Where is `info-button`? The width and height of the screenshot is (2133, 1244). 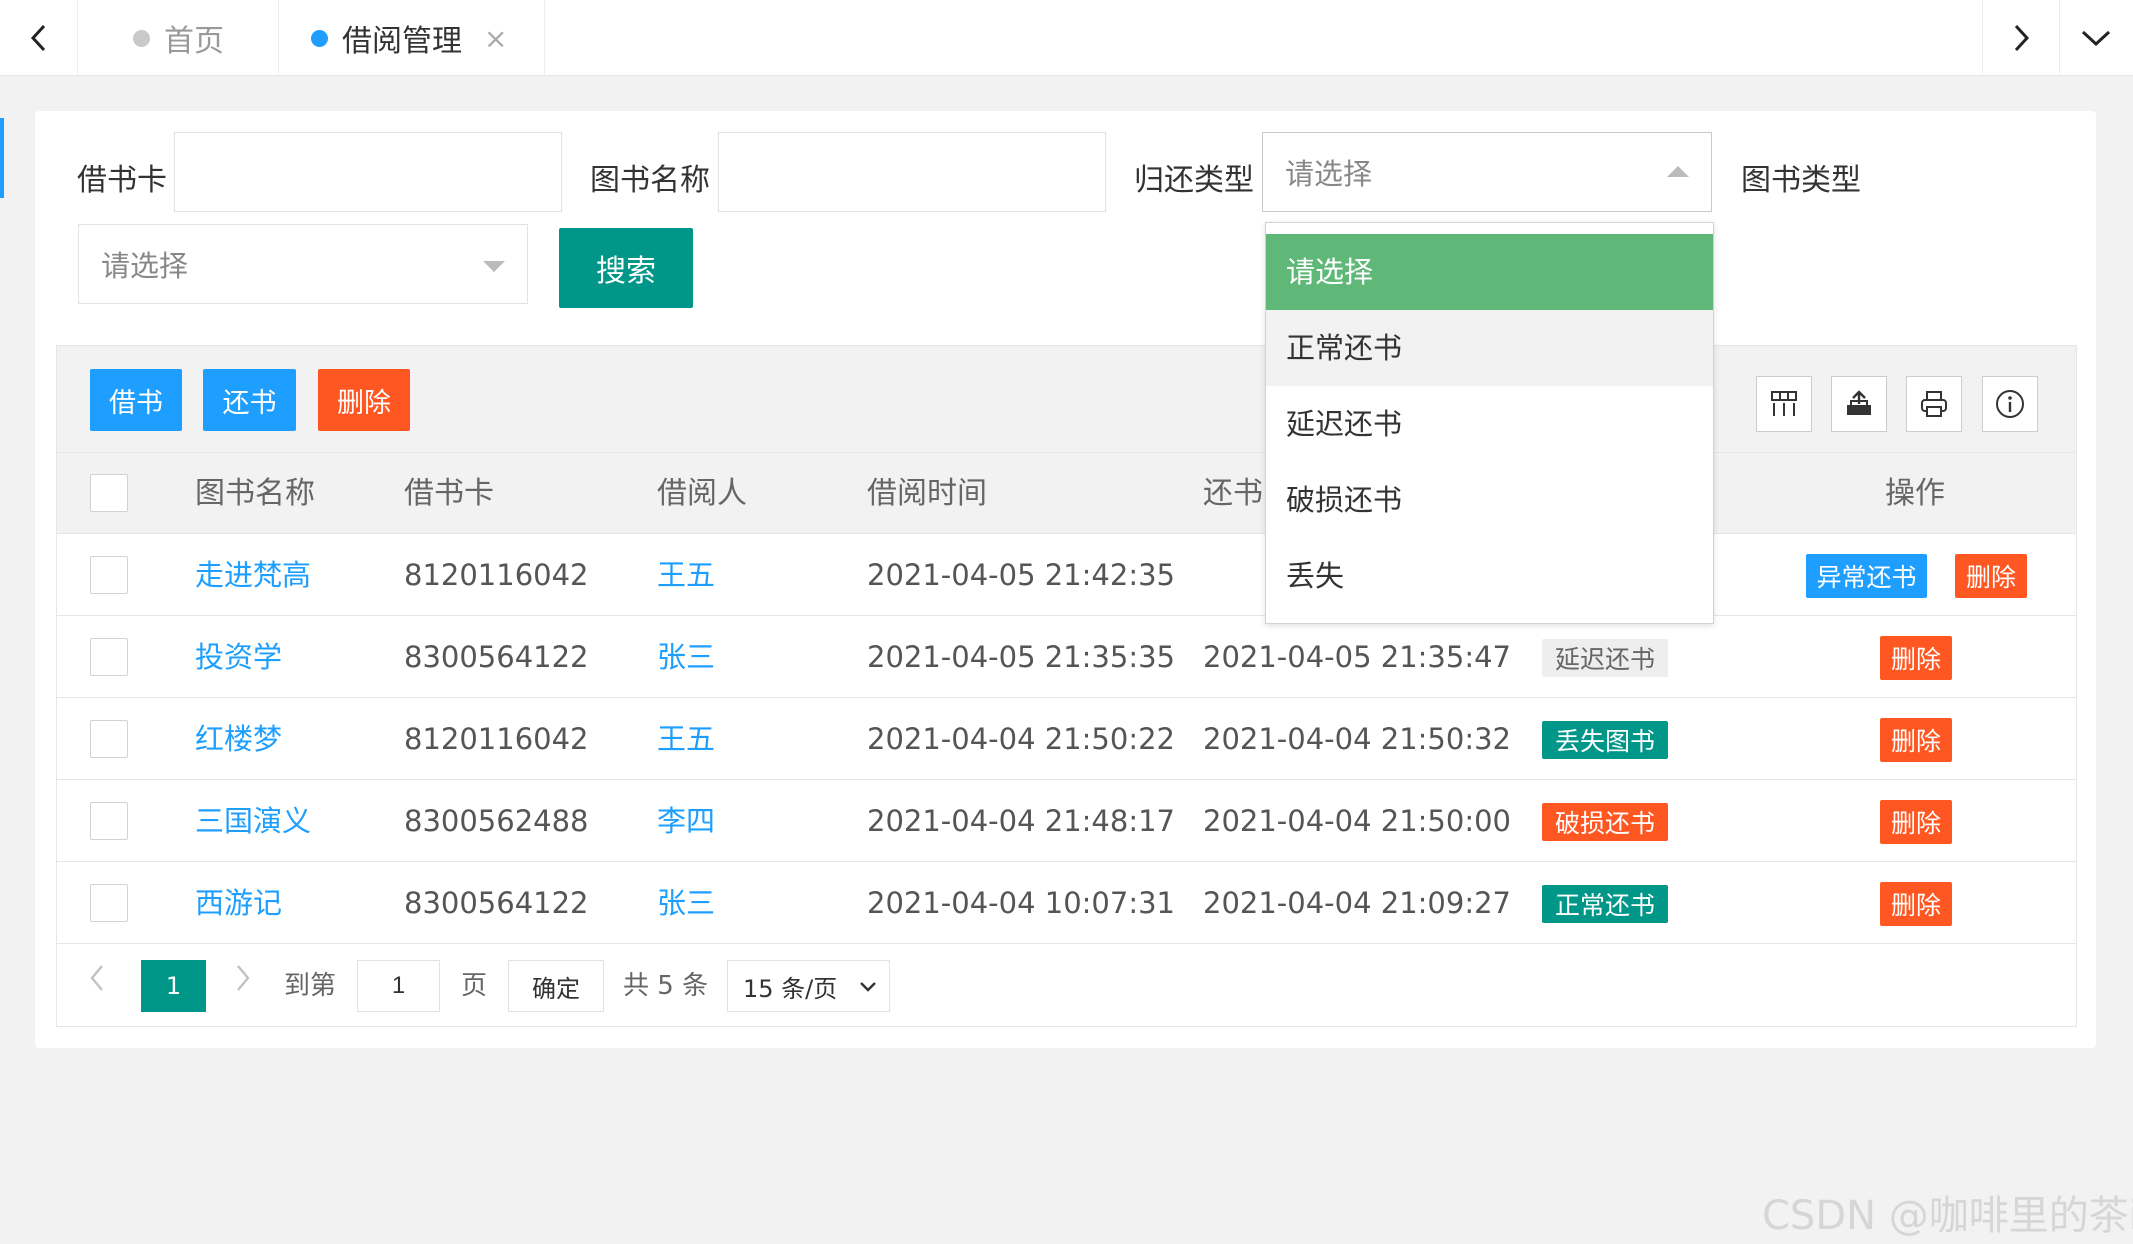
info-button is located at coordinates (2010, 404).